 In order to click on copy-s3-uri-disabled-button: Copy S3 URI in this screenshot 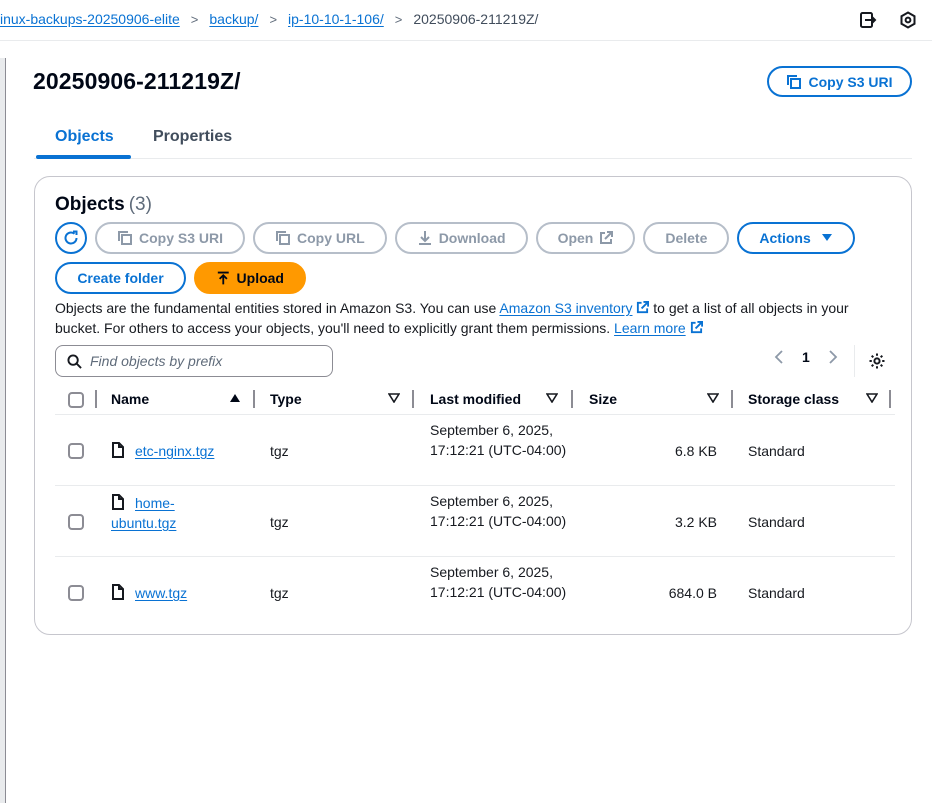, I will do `click(170, 238)`.